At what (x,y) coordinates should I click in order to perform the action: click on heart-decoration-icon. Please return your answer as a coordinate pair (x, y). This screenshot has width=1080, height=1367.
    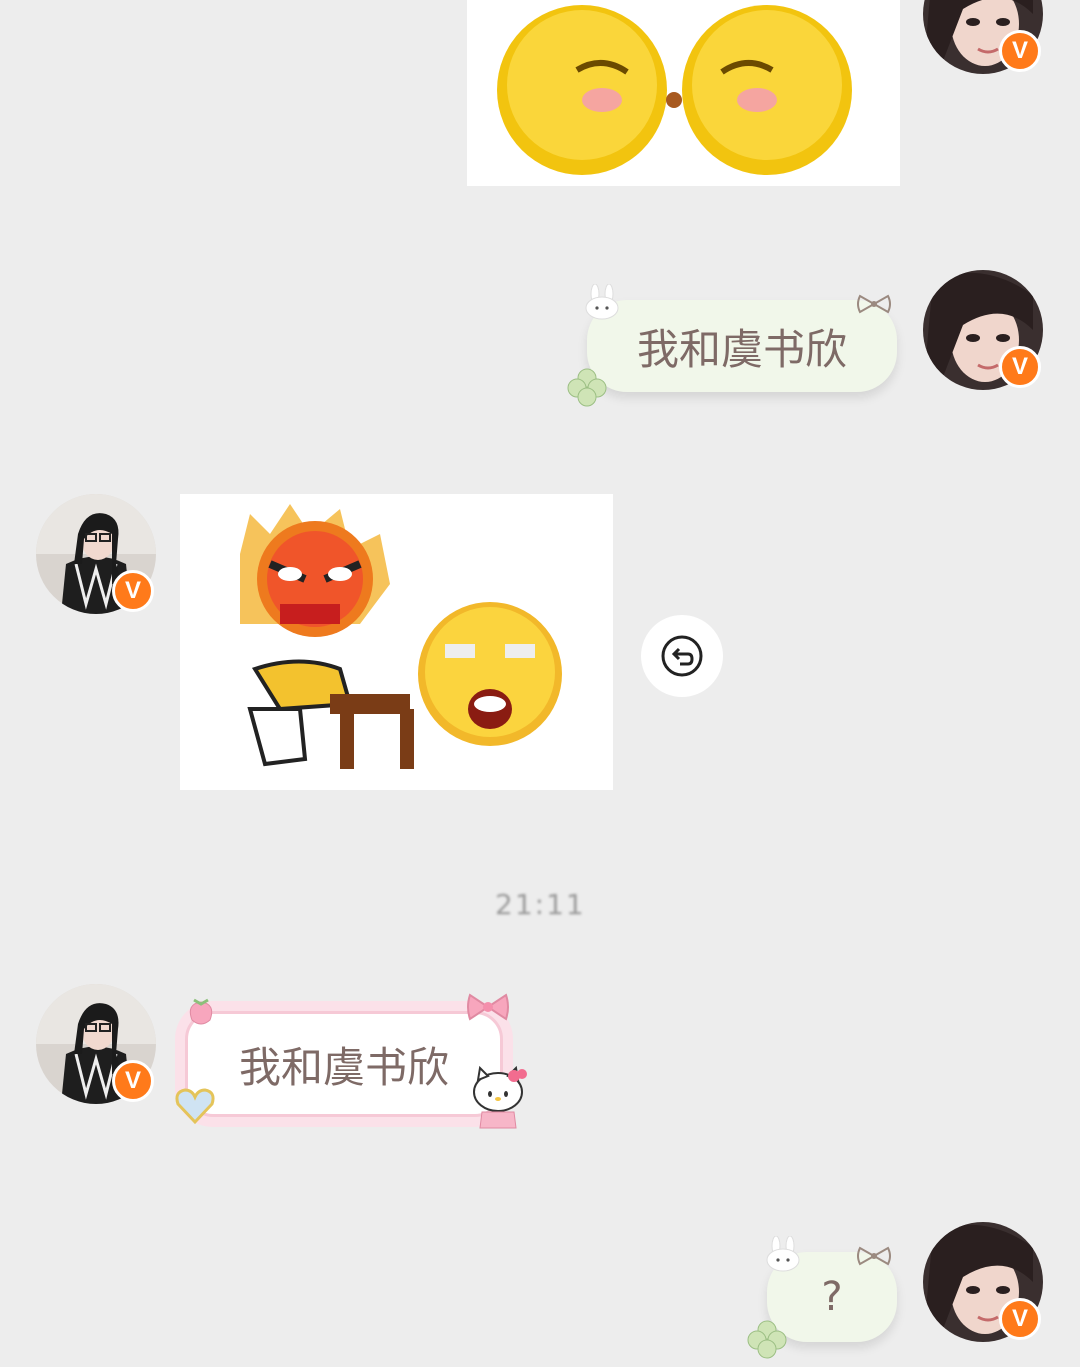
    Looking at the image, I should click on (195, 1106).